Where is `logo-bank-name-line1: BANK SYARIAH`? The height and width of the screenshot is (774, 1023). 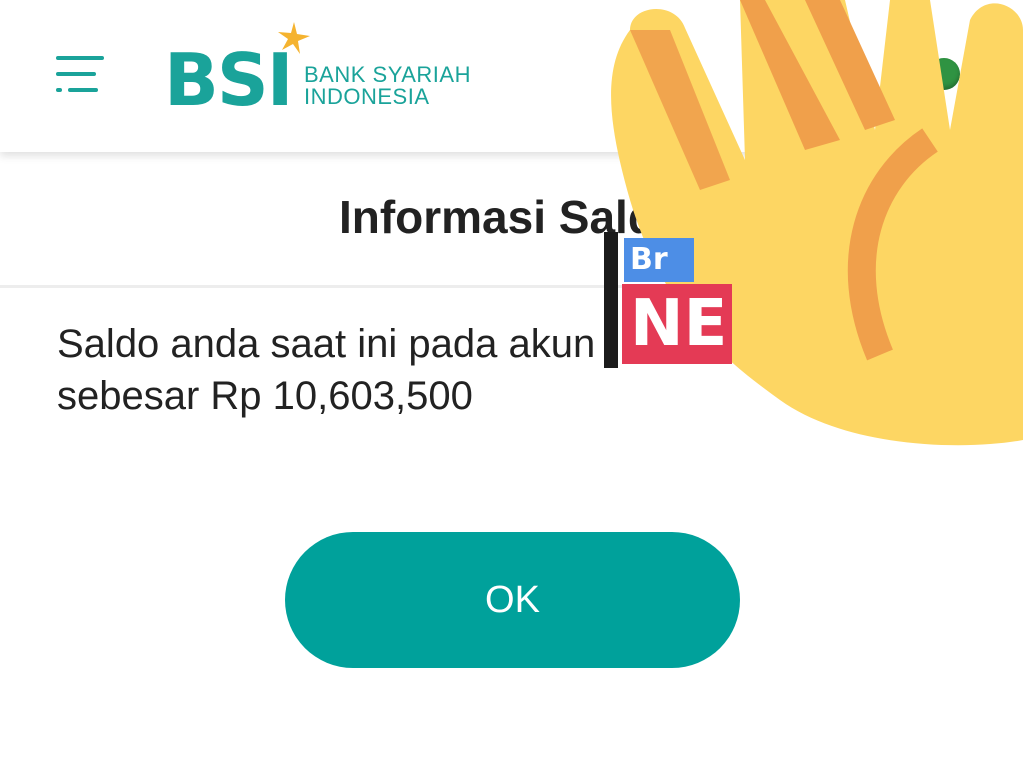
logo-bank-name-line1: BANK SYARIAH is located at coordinates (387, 74).